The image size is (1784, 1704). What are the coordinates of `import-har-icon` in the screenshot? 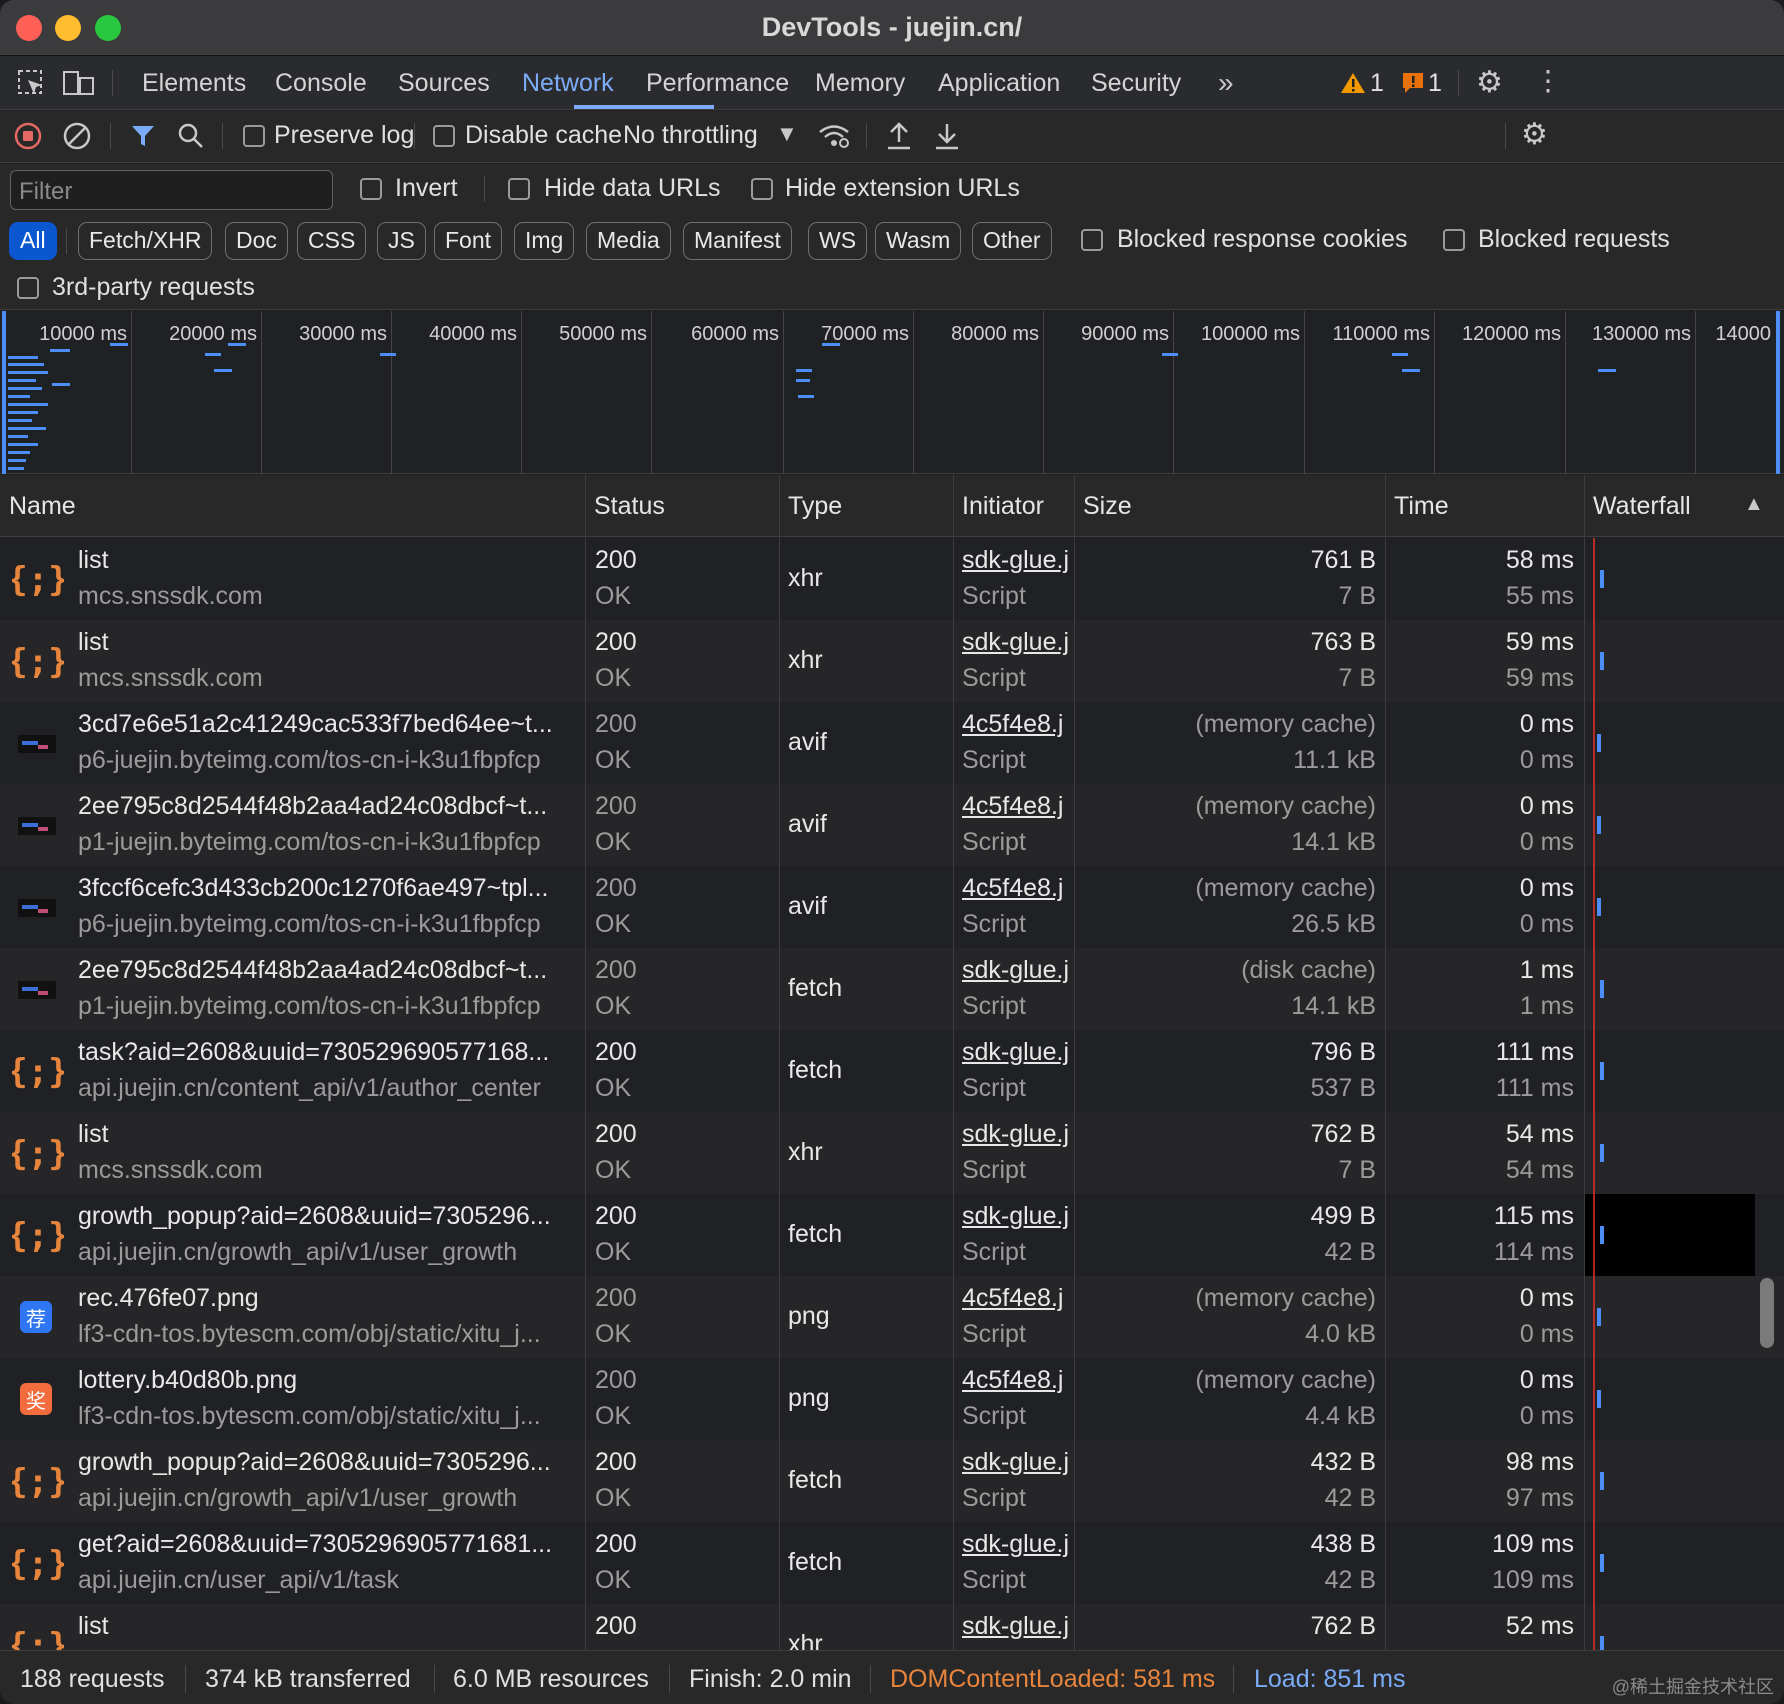 It's located at (899, 136).